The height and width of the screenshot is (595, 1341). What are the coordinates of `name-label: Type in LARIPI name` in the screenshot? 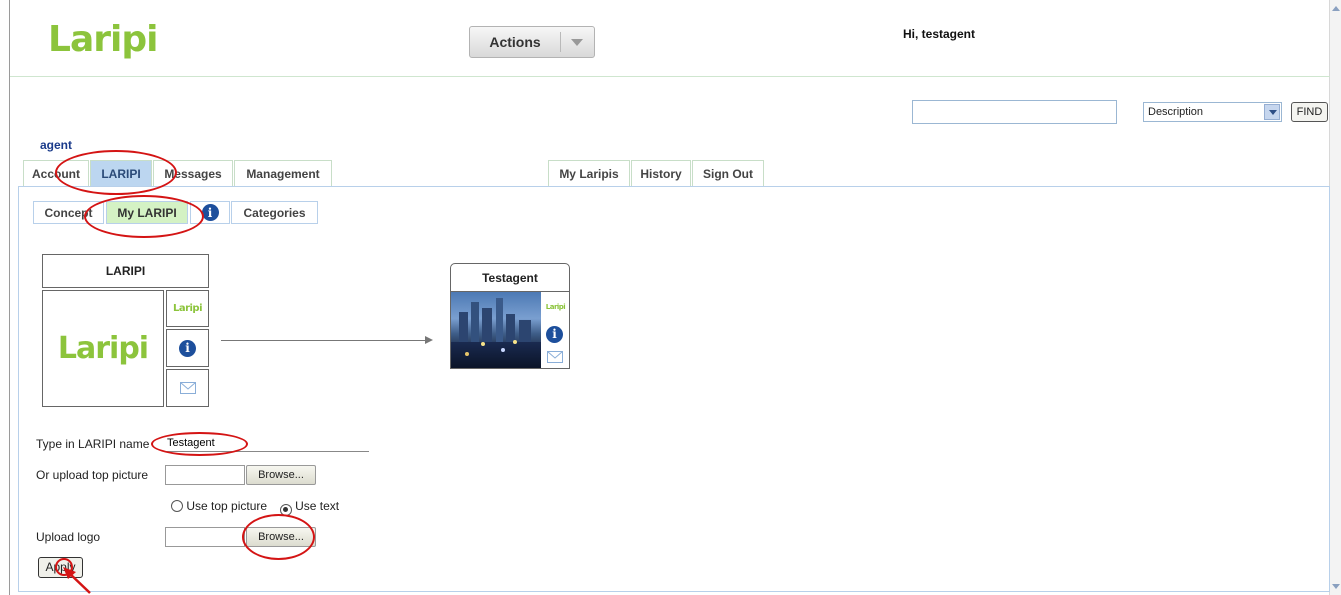 It's located at (93, 444).